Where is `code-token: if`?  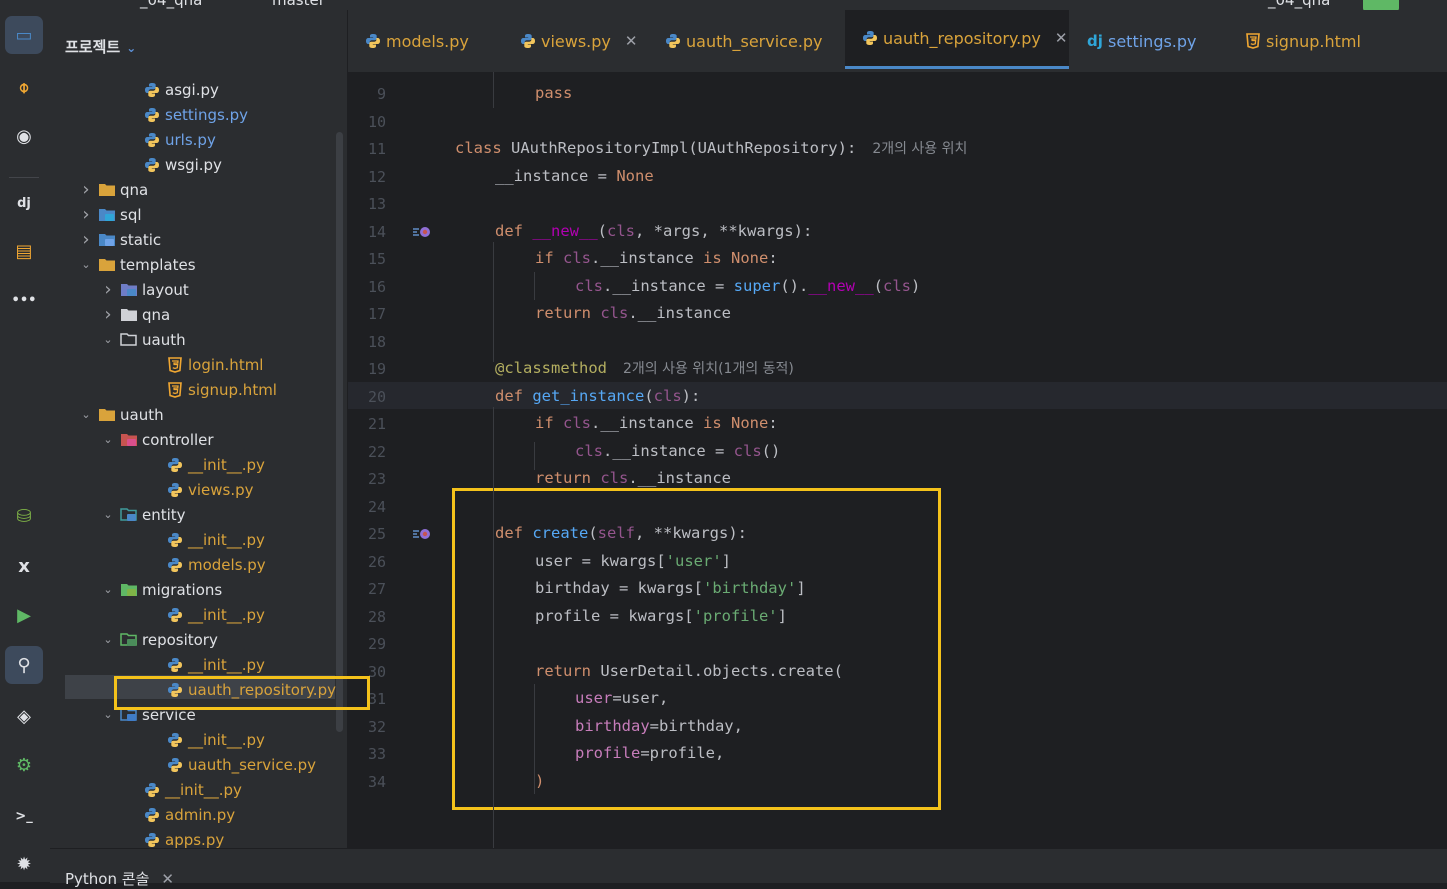
code-token: if is located at coordinates (549, 423).